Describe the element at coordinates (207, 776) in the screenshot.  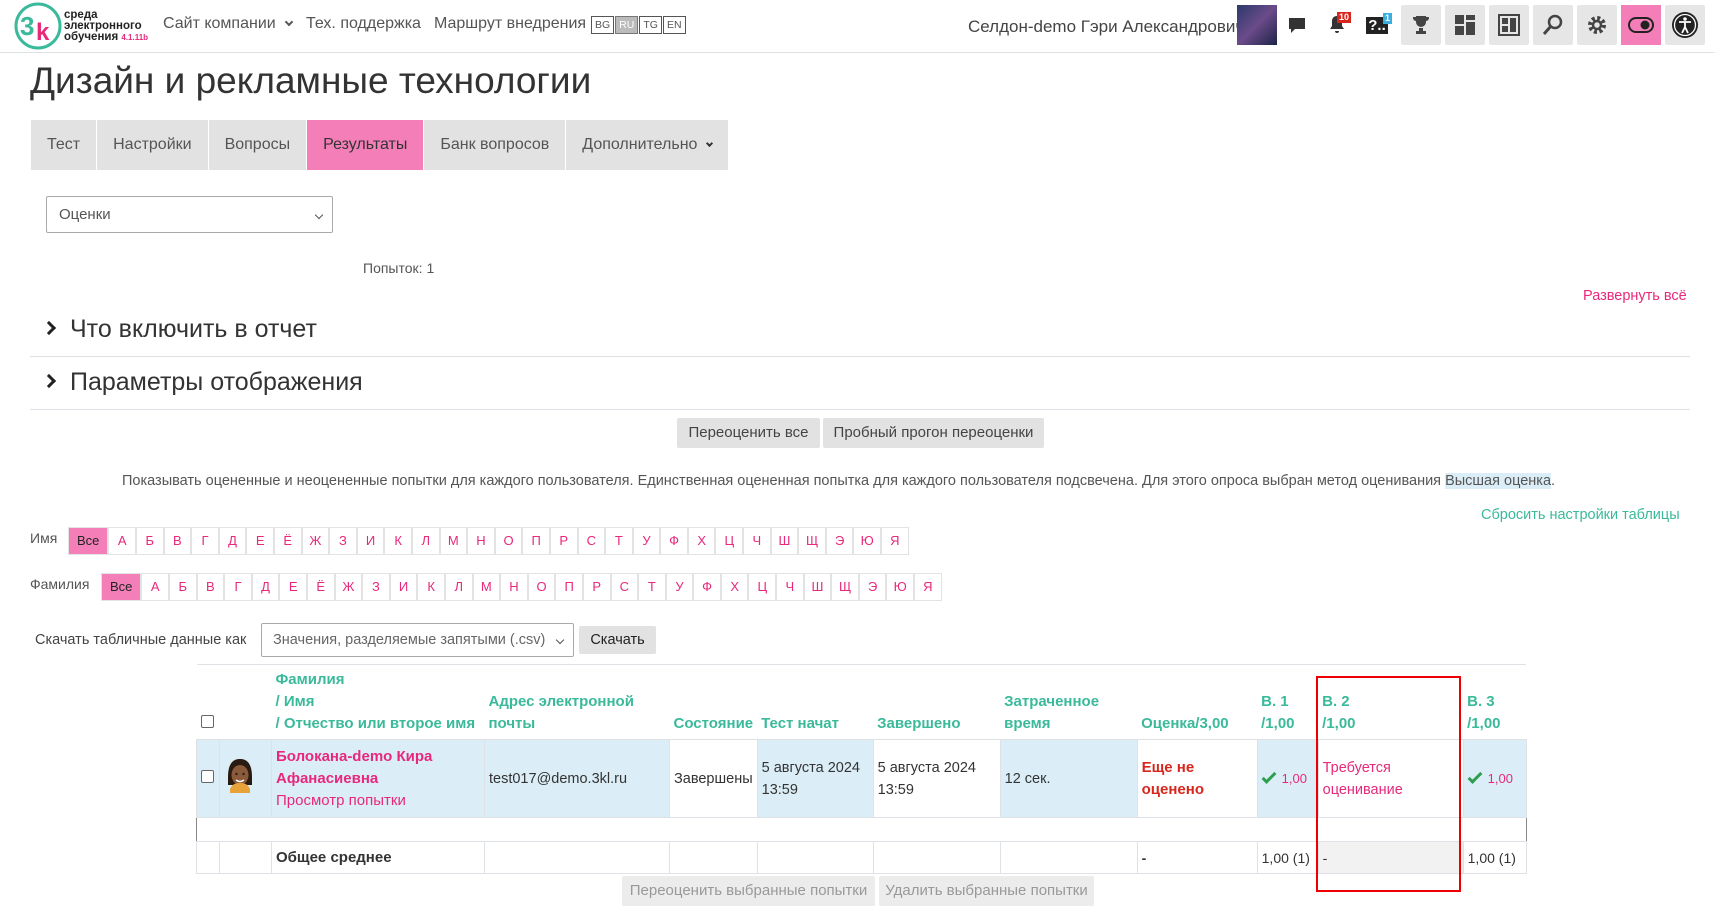
I see `row-checkbox` at that location.